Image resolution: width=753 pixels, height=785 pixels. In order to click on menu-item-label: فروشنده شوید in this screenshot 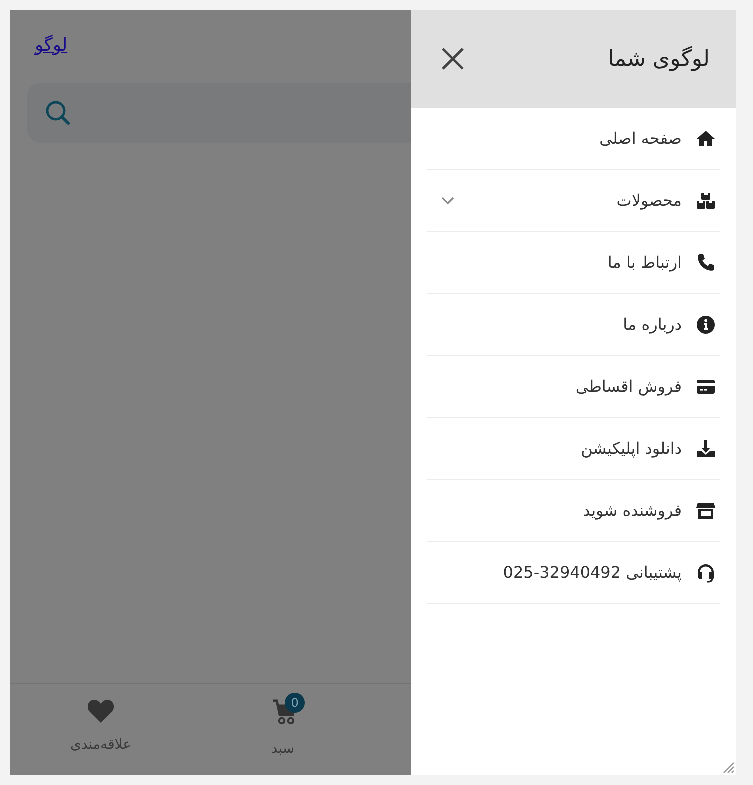, I will do `click(632, 511)`.